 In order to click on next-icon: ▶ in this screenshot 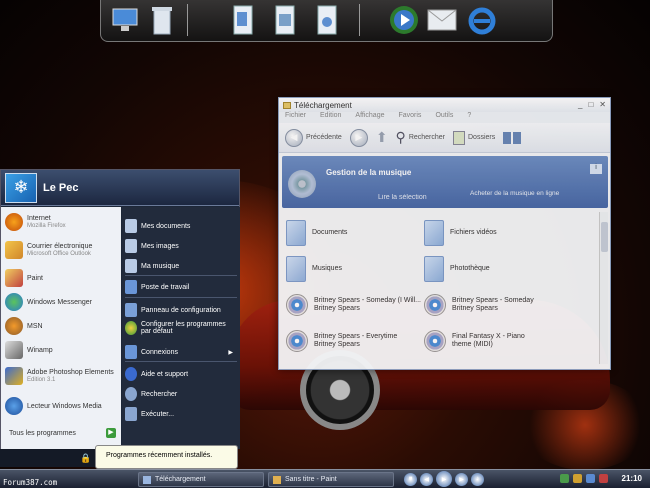, I will do `click(461, 479)`.